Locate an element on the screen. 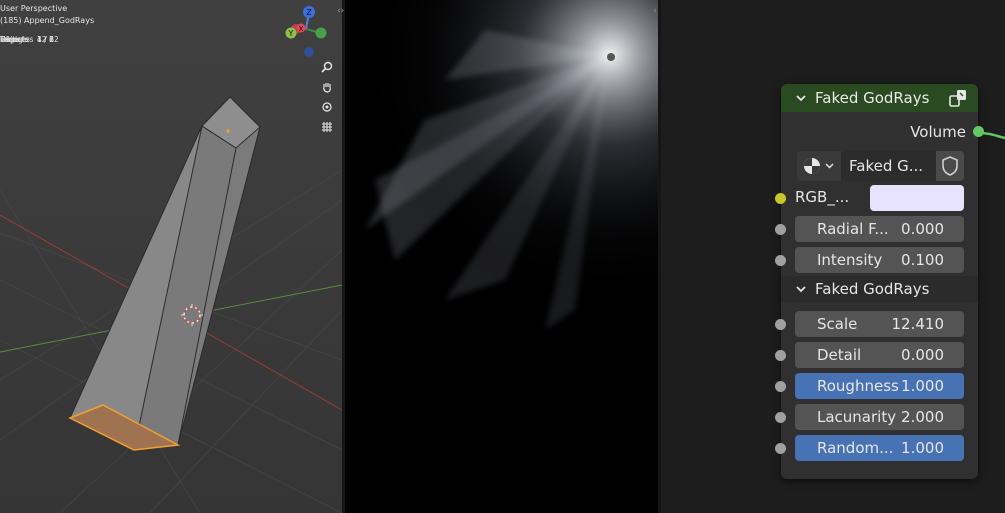  node-tree-browse-button is located at coordinates (819, 166).